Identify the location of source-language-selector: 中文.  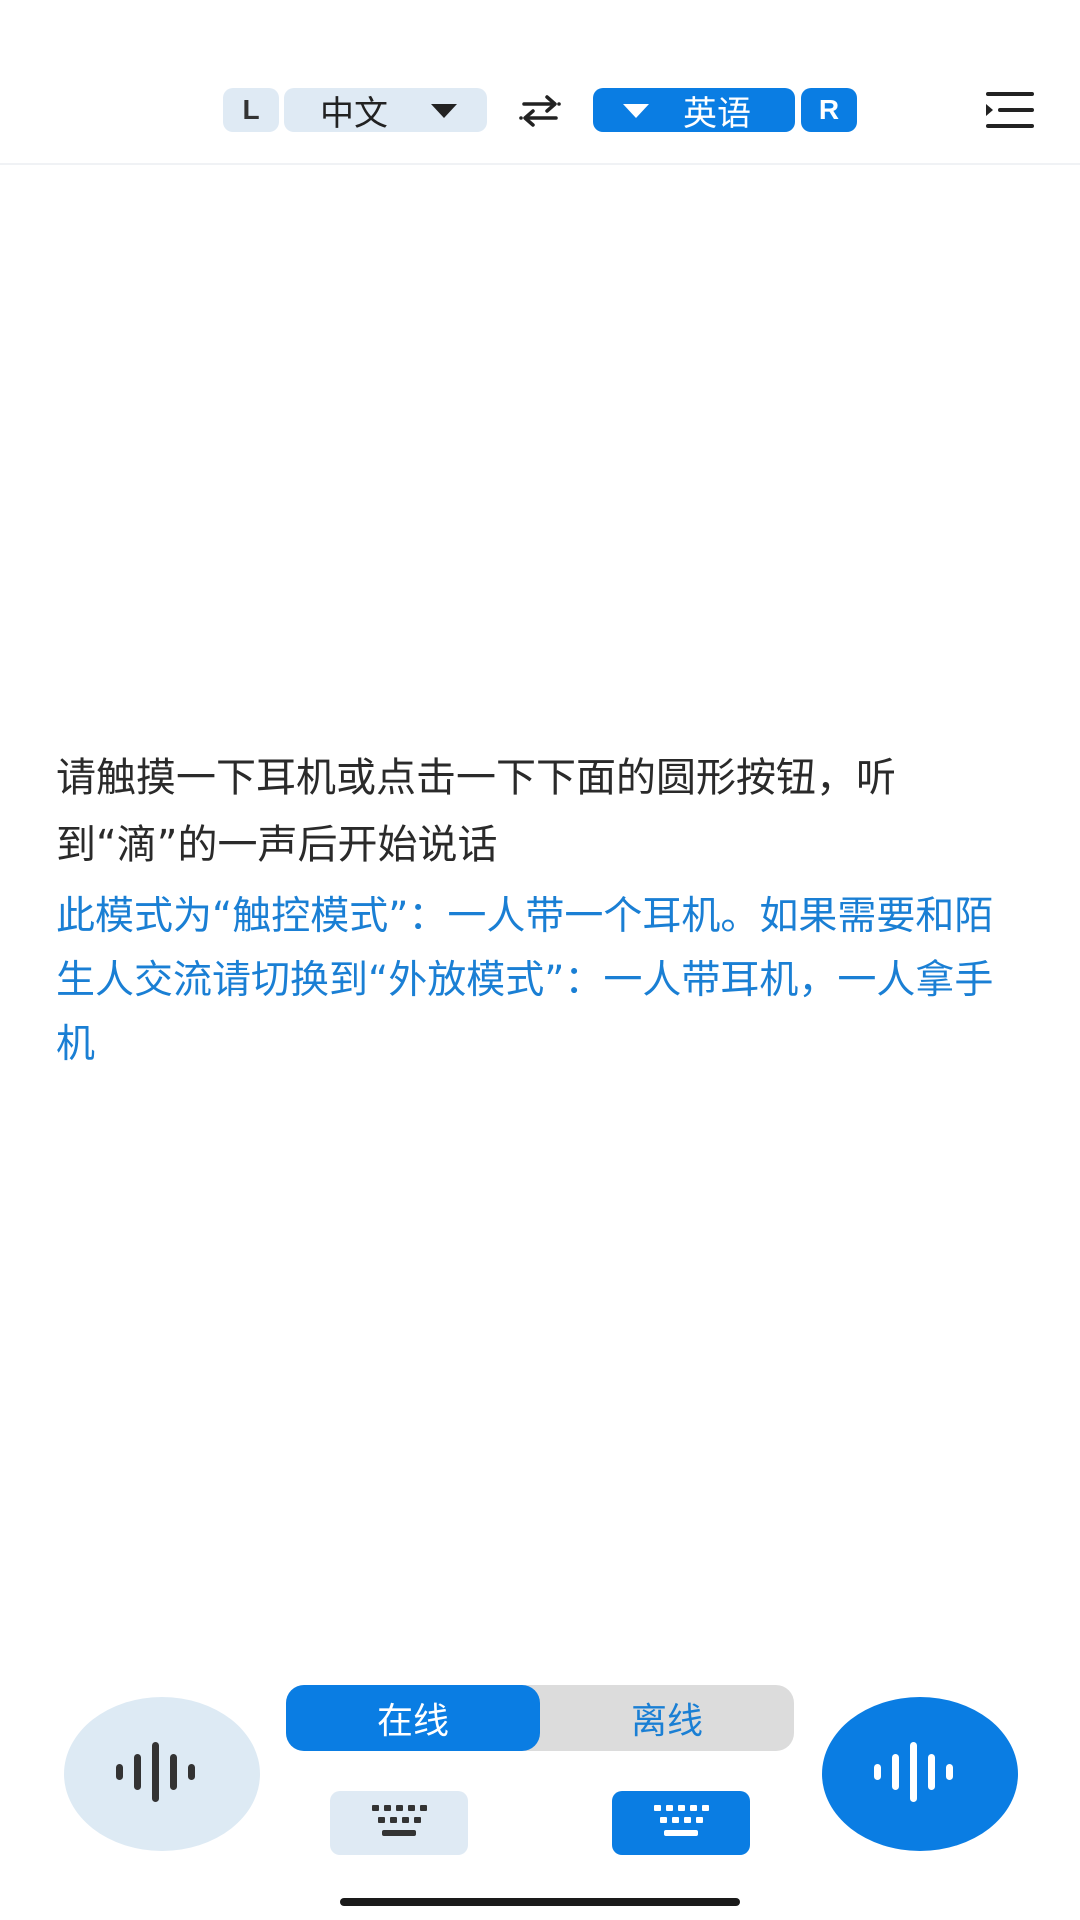
(385, 111).